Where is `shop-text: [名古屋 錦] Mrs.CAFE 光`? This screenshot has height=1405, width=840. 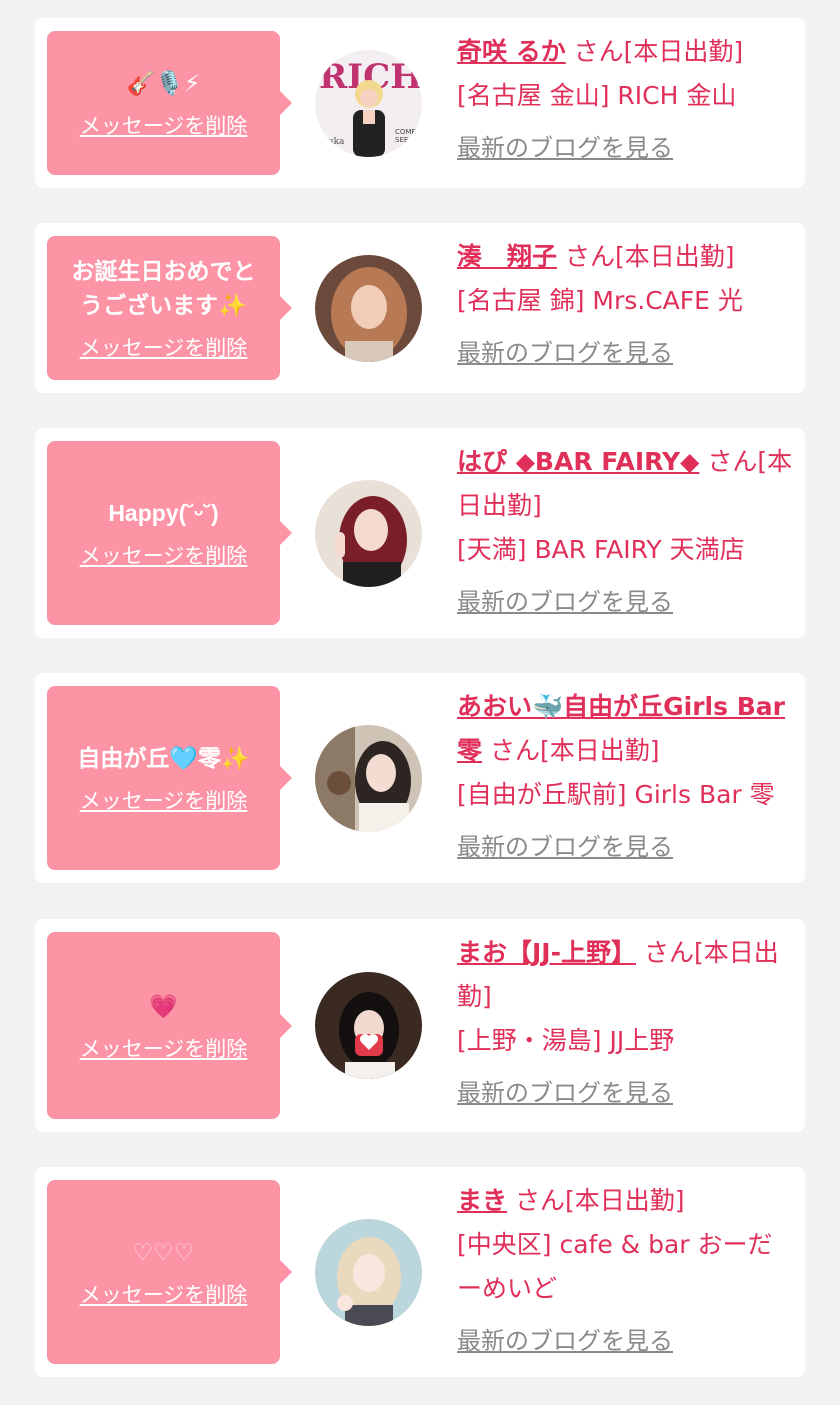 shop-text: [名古屋 錦] Mrs.CAFE 光 is located at coordinates (600, 300).